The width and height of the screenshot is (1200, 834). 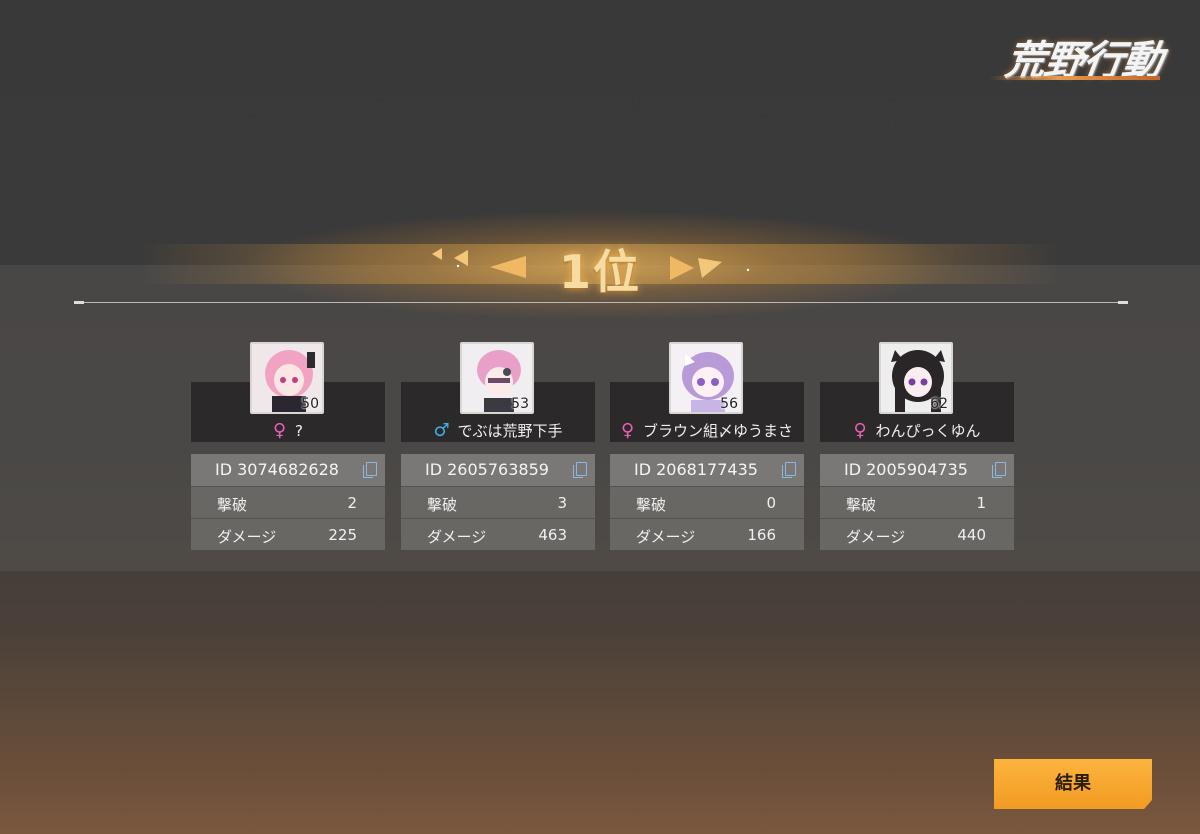 I want to click on avatar: 50, so click(x=287, y=378).